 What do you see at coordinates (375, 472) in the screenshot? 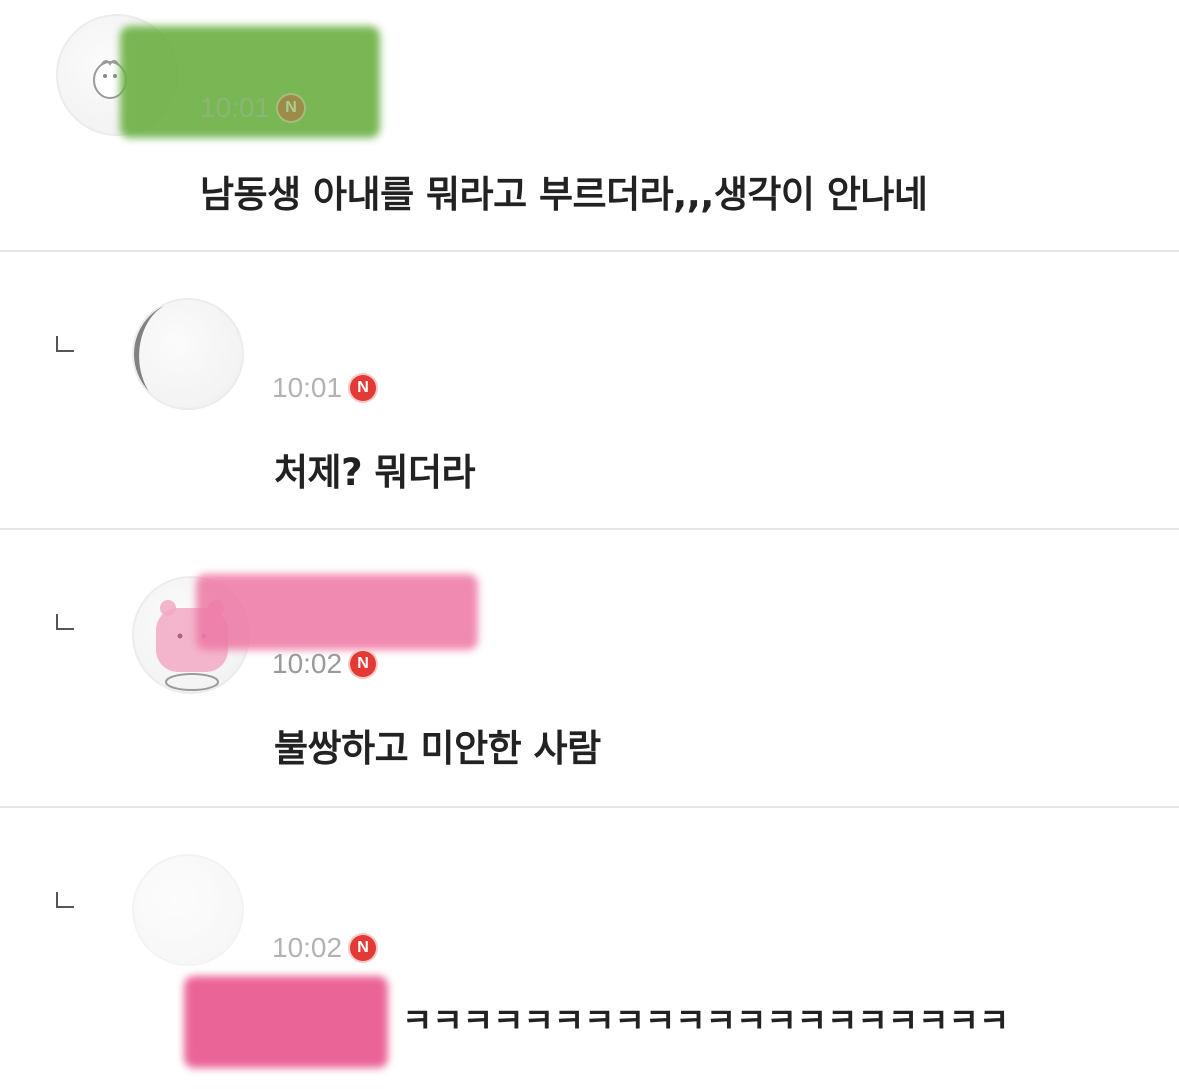
I see `comment-text: 처제? 뭐더라` at bounding box center [375, 472].